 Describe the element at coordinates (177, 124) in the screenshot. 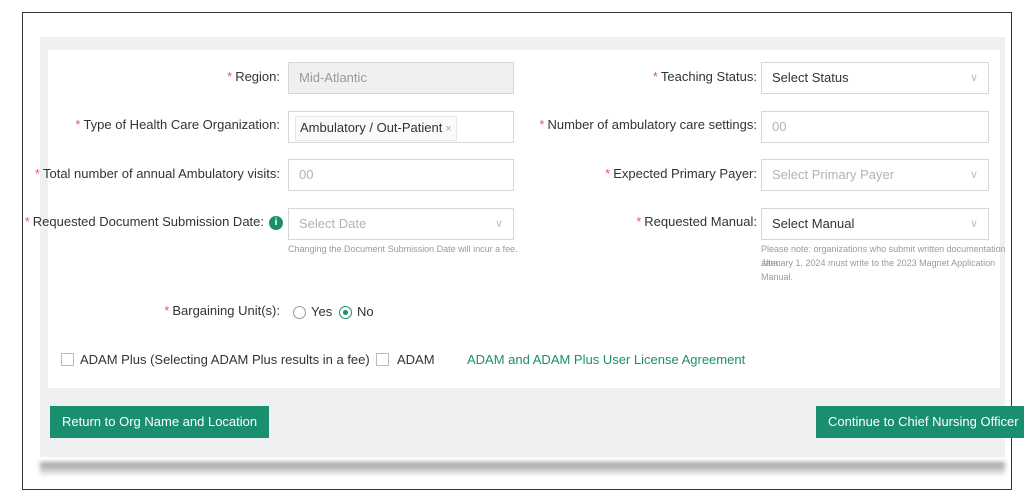

I see `org-type-label: * Type of Health Care Organization:` at that location.